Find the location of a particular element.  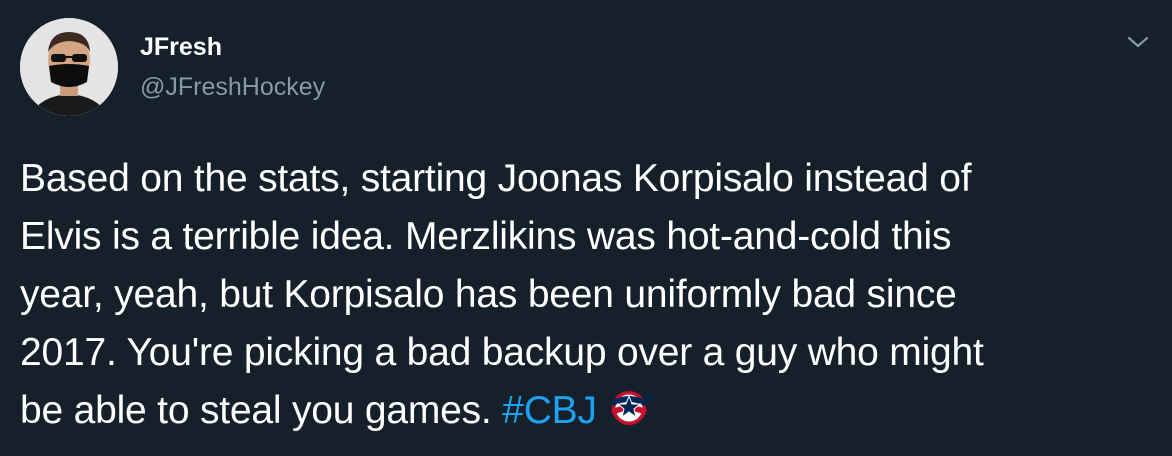

author-info: JFresh @JFreshHockey is located at coordinates (232, 67).